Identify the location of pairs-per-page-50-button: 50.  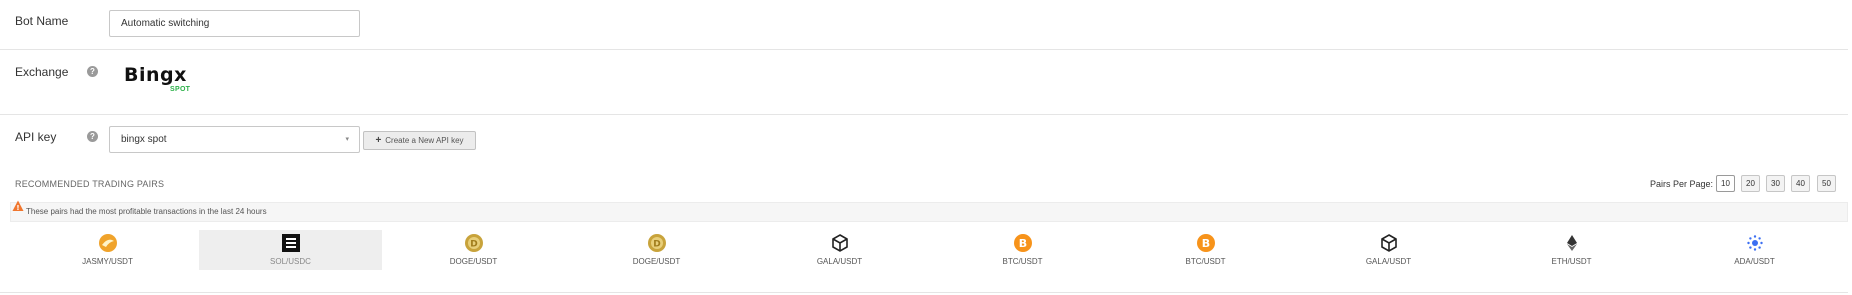
(1826, 183).